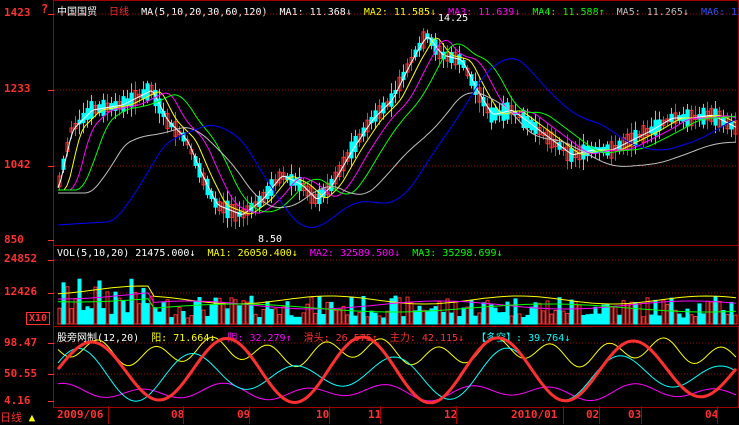 The height and width of the screenshot is (425, 739). What do you see at coordinates (534, 414) in the screenshot?
I see `time-label-6: 2010/01` at bounding box center [534, 414].